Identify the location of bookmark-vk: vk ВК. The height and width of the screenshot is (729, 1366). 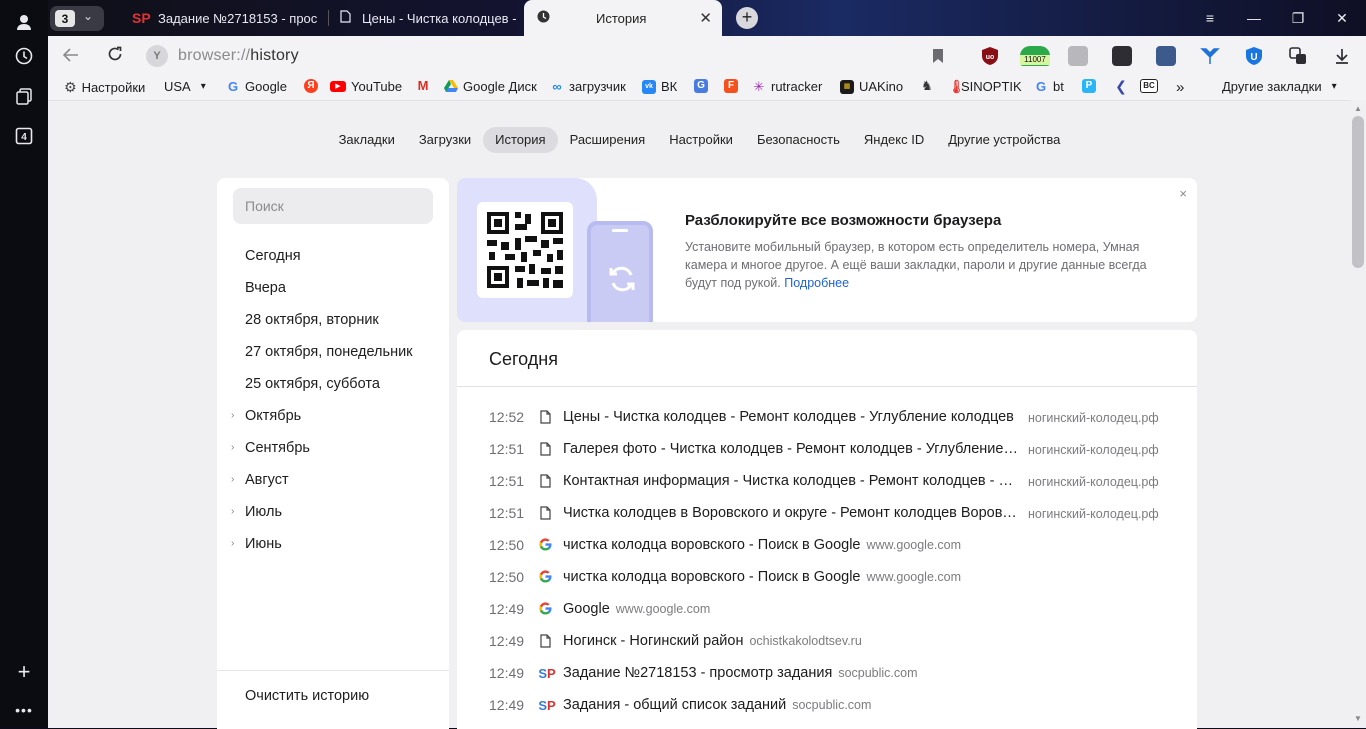
(659, 86).